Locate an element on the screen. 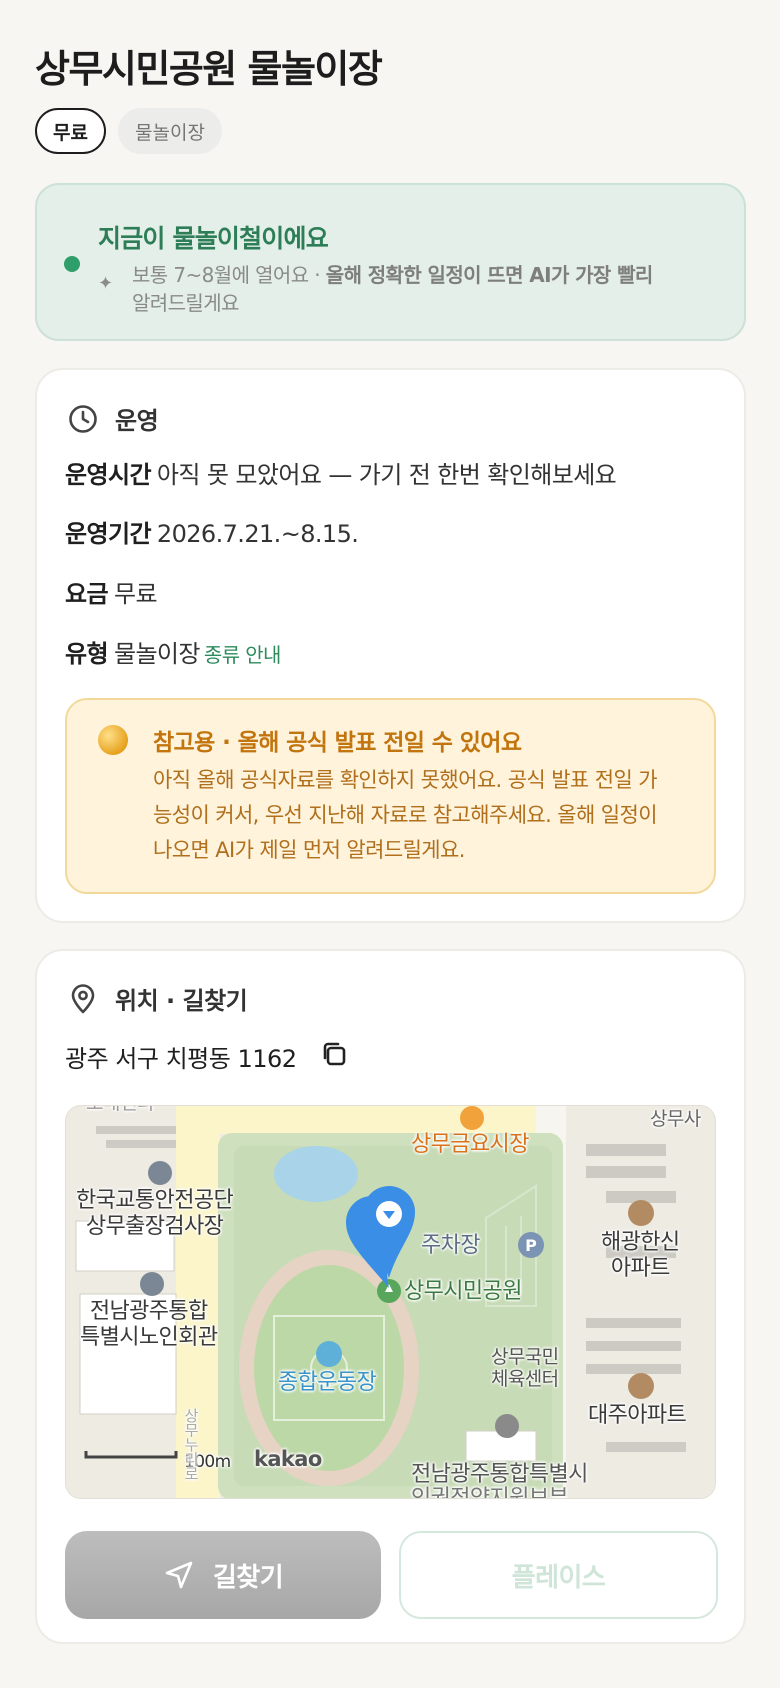 This screenshot has width=780, height=1688. coin-icon is located at coordinates (113, 740).